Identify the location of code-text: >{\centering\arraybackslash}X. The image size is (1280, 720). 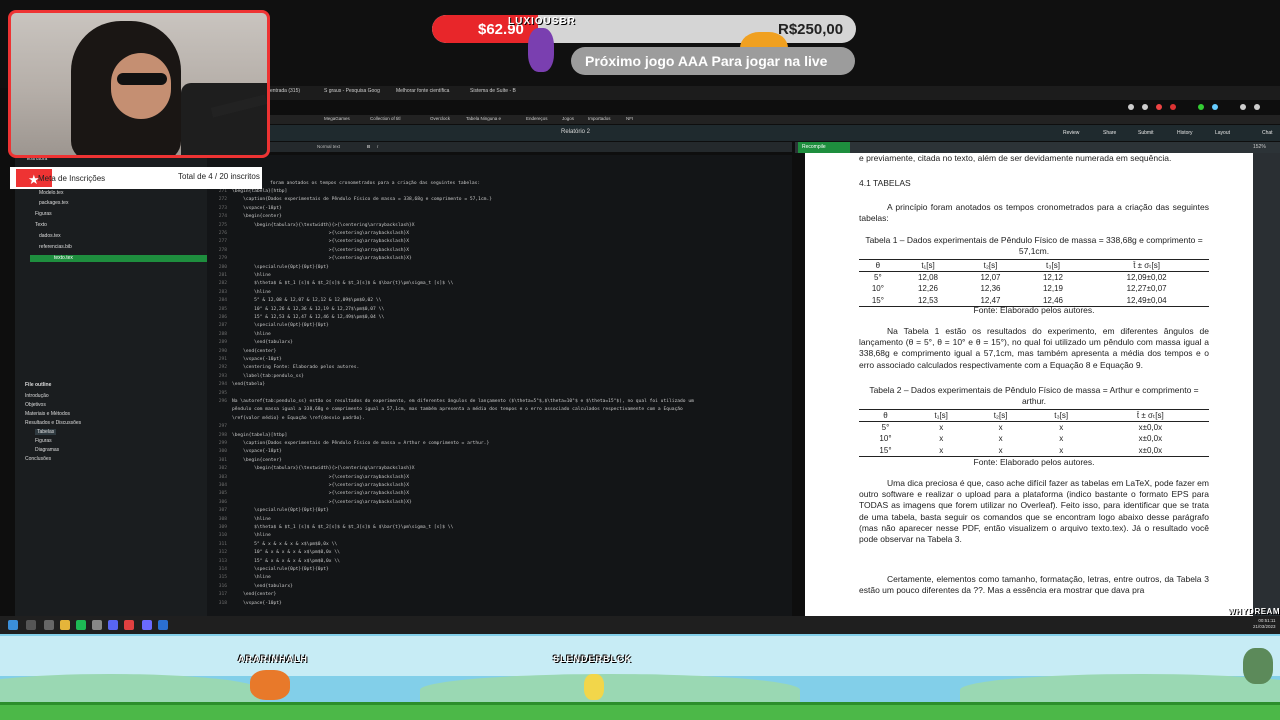
(321, 477).